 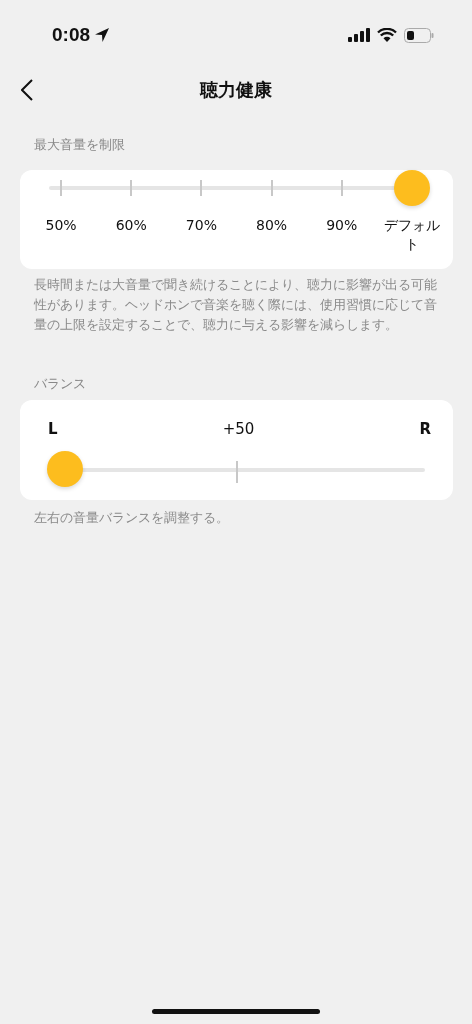 I want to click on signal-icon, so click(x=359, y=35).